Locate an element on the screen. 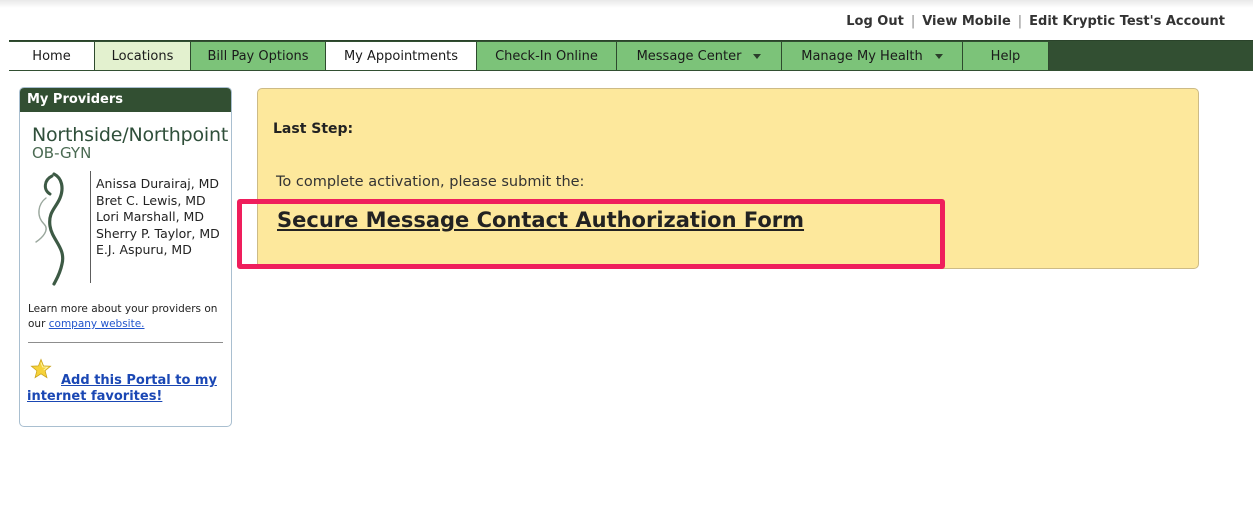  sidebar-heading: My Providers is located at coordinates (125, 100).